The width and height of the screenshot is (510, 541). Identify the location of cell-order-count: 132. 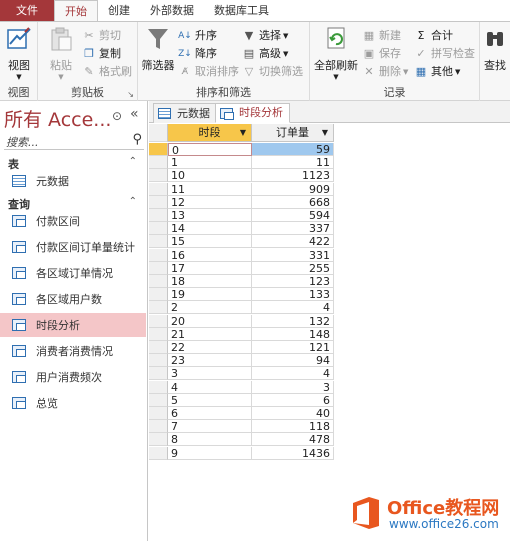
(293, 321).